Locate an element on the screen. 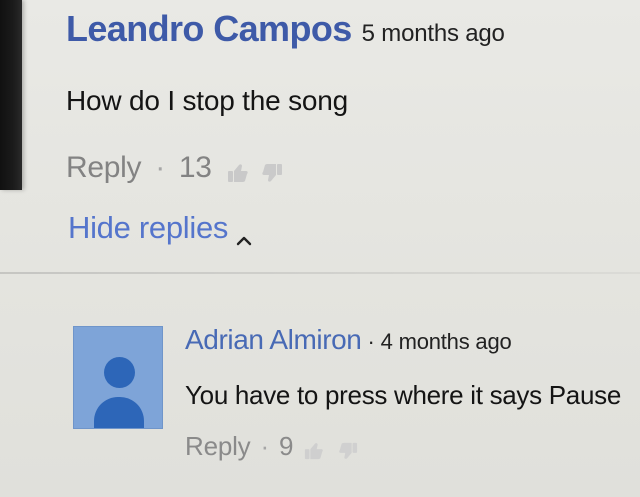 The width and height of the screenshot is (640, 497). reply-avatar is located at coordinates (118, 377).